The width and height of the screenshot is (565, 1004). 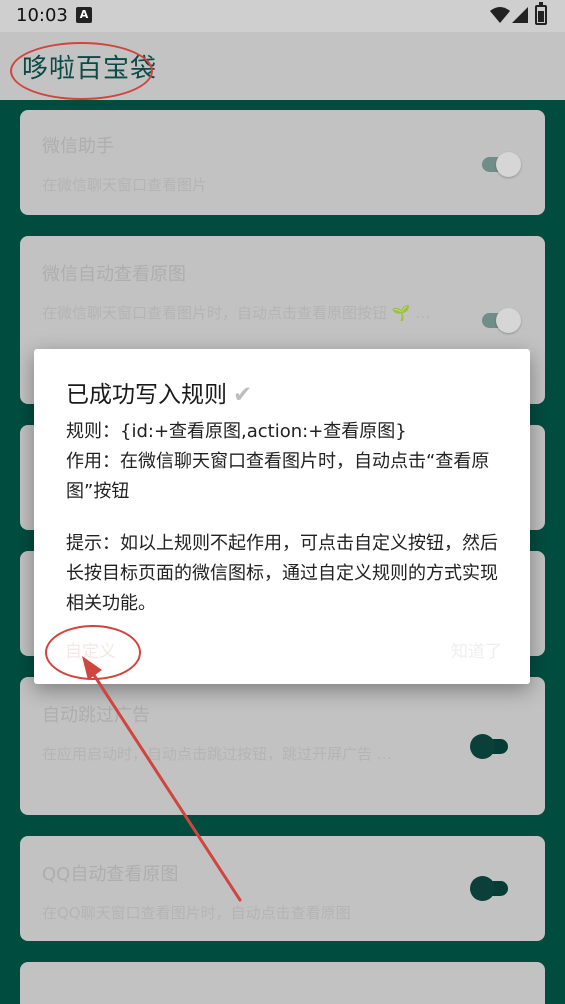 What do you see at coordinates (96, 715) in the screenshot?
I see `card-title: 自动跳过广告` at bounding box center [96, 715].